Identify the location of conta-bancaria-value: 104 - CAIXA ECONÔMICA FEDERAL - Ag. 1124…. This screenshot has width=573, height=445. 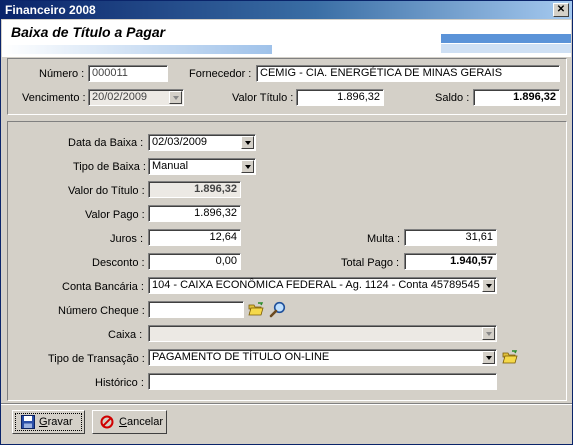
(316, 285).